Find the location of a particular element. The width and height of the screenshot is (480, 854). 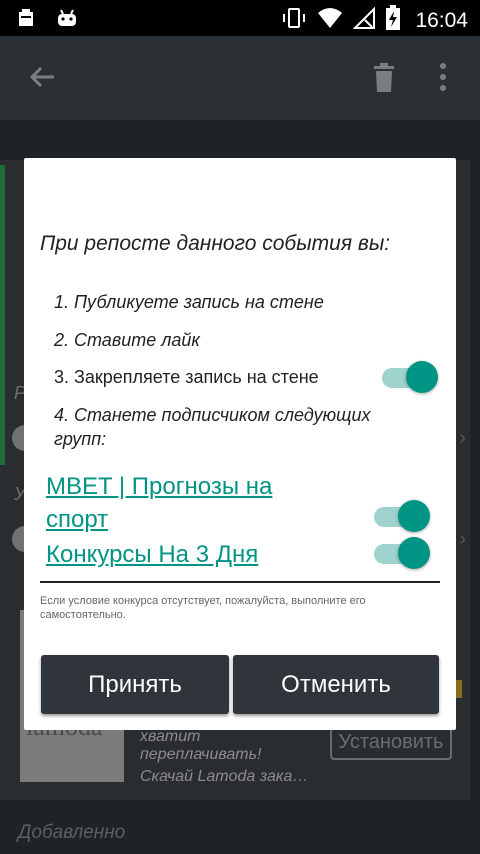

pin-toggle is located at coordinates (410, 377).